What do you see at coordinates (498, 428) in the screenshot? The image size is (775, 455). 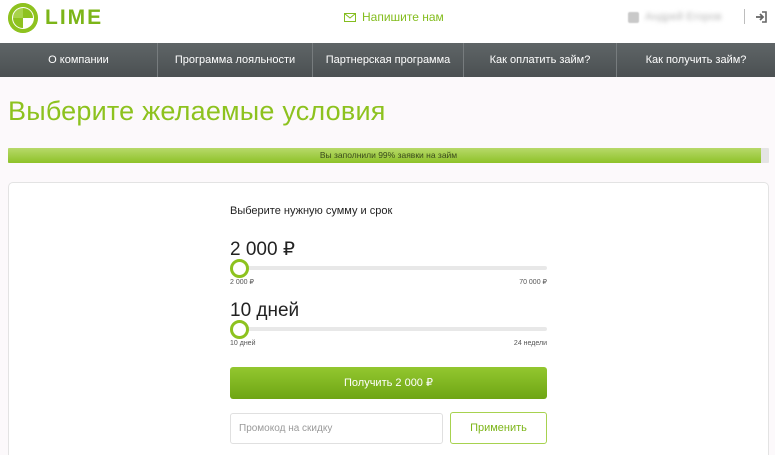 I see `apply-promo-button: Применить` at bounding box center [498, 428].